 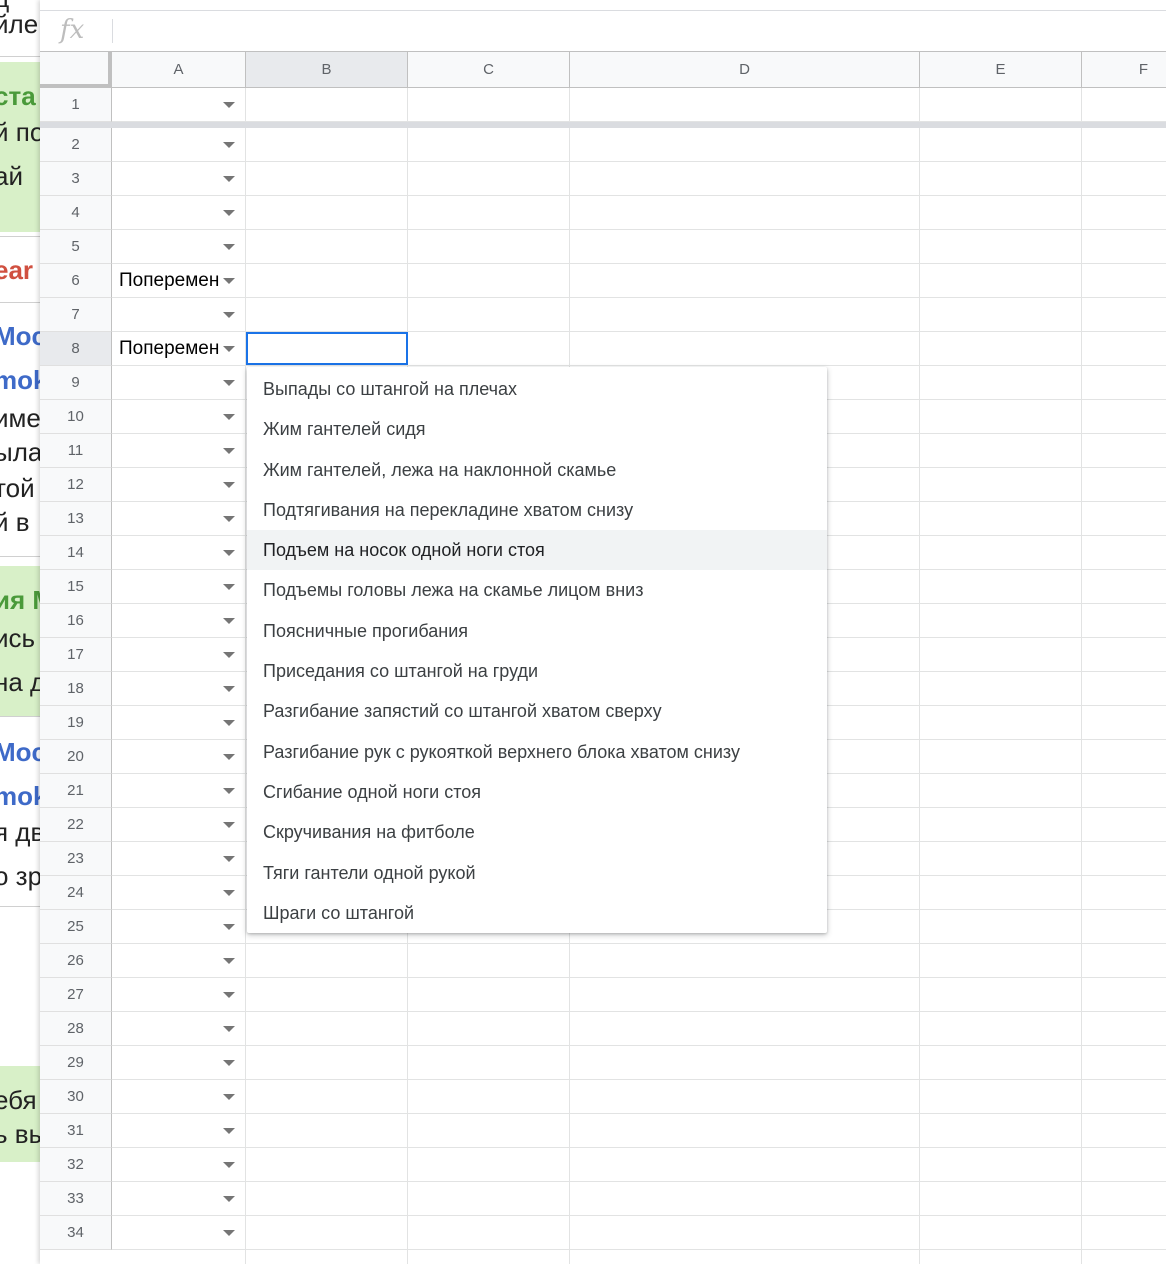 I want to click on cell-a18, so click(x=179, y=688).